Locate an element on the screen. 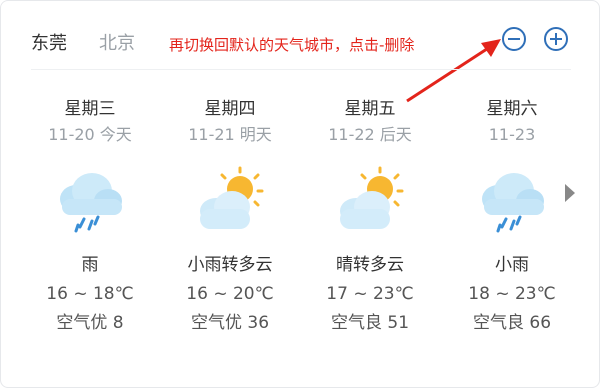 The image size is (600, 388). forecast-day: 星期四 11-21 明天 小雨转多云 16 ~ 20℃ 空气优 36 is located at coordinates (230, 216).